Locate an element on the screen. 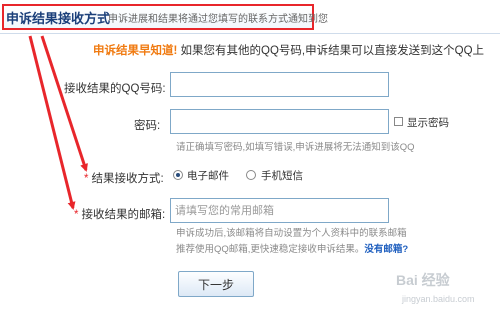 The width and height of the screenshot is (500, 317). password-label: 密码: is located at coordinates (147, 126).